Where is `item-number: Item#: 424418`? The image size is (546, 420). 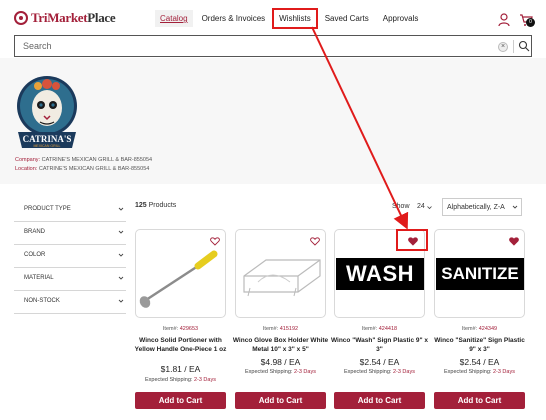 item-number: Item#: 424418 is located at coordinates (379, 329).